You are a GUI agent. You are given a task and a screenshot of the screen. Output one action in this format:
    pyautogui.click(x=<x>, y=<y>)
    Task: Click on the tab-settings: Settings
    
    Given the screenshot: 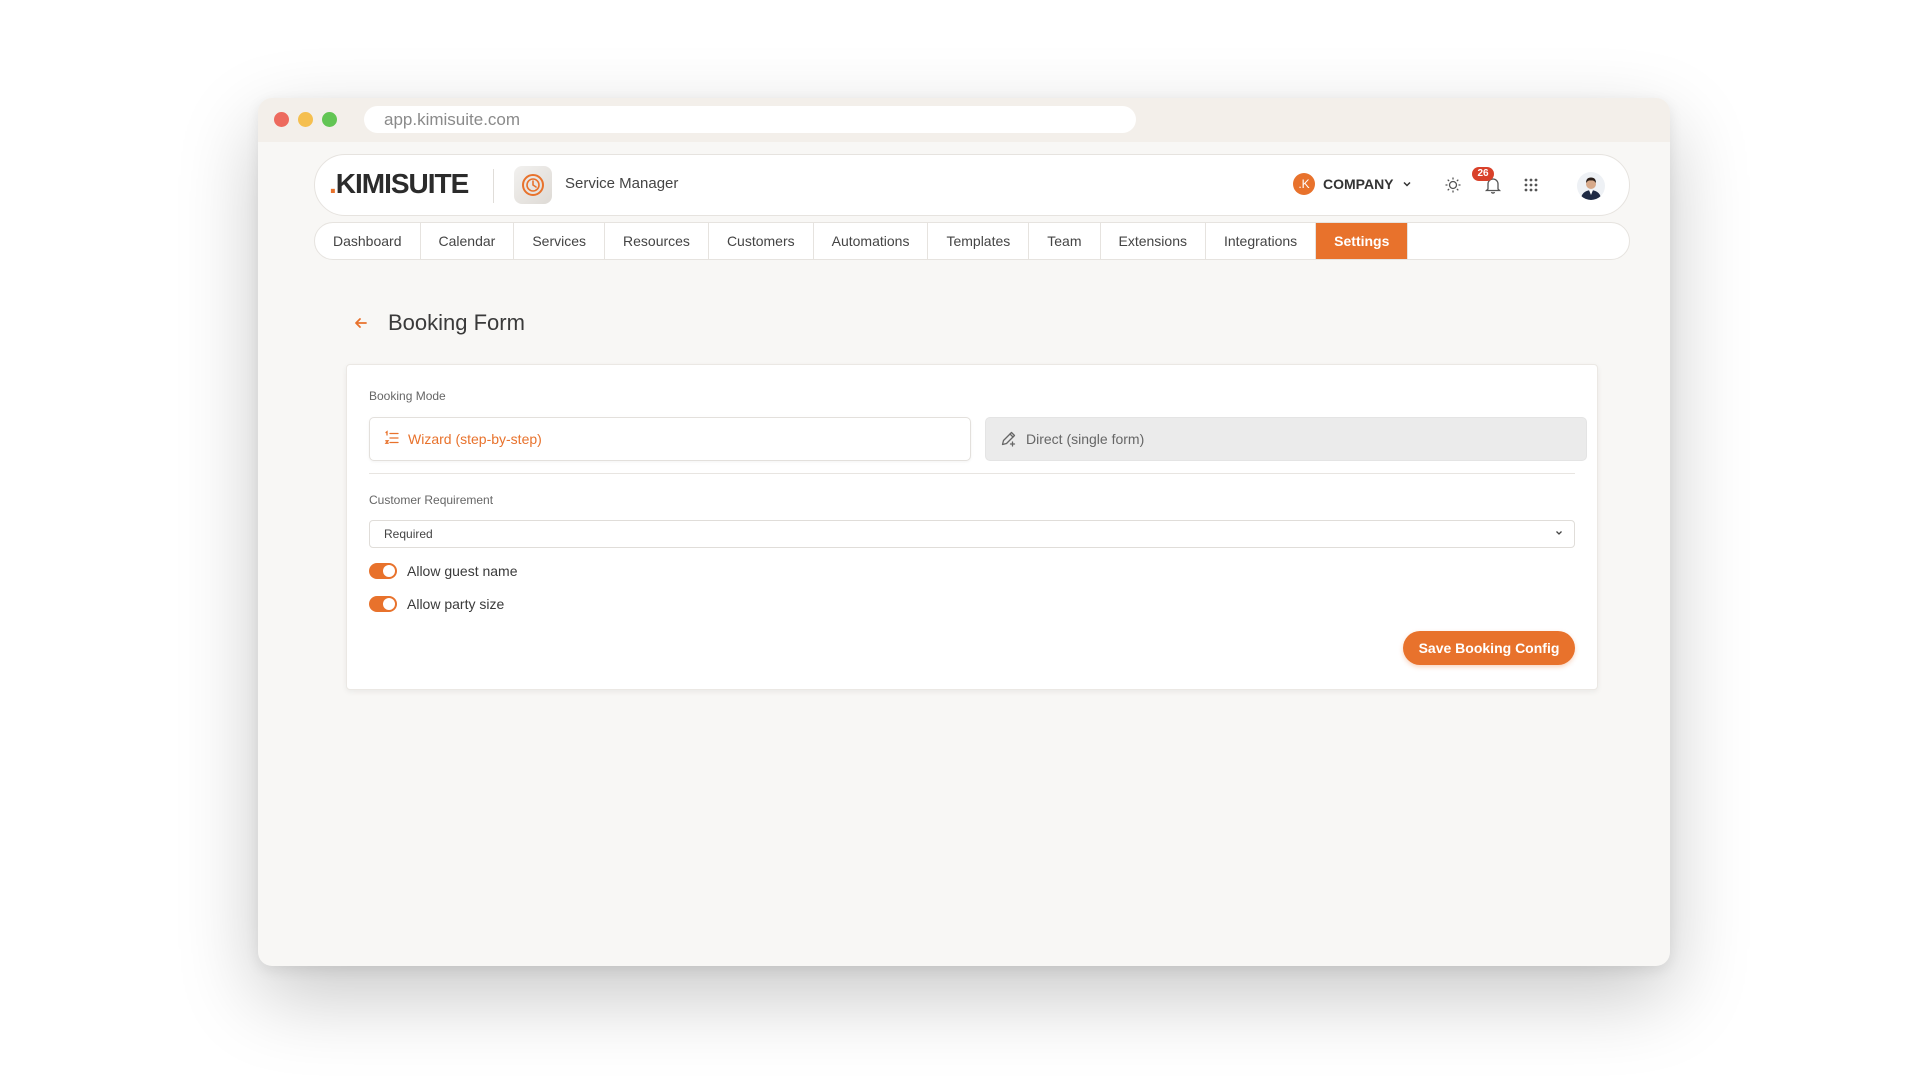 What is the action you would take?
    pyautogui.click(x=1362, y=241)
    